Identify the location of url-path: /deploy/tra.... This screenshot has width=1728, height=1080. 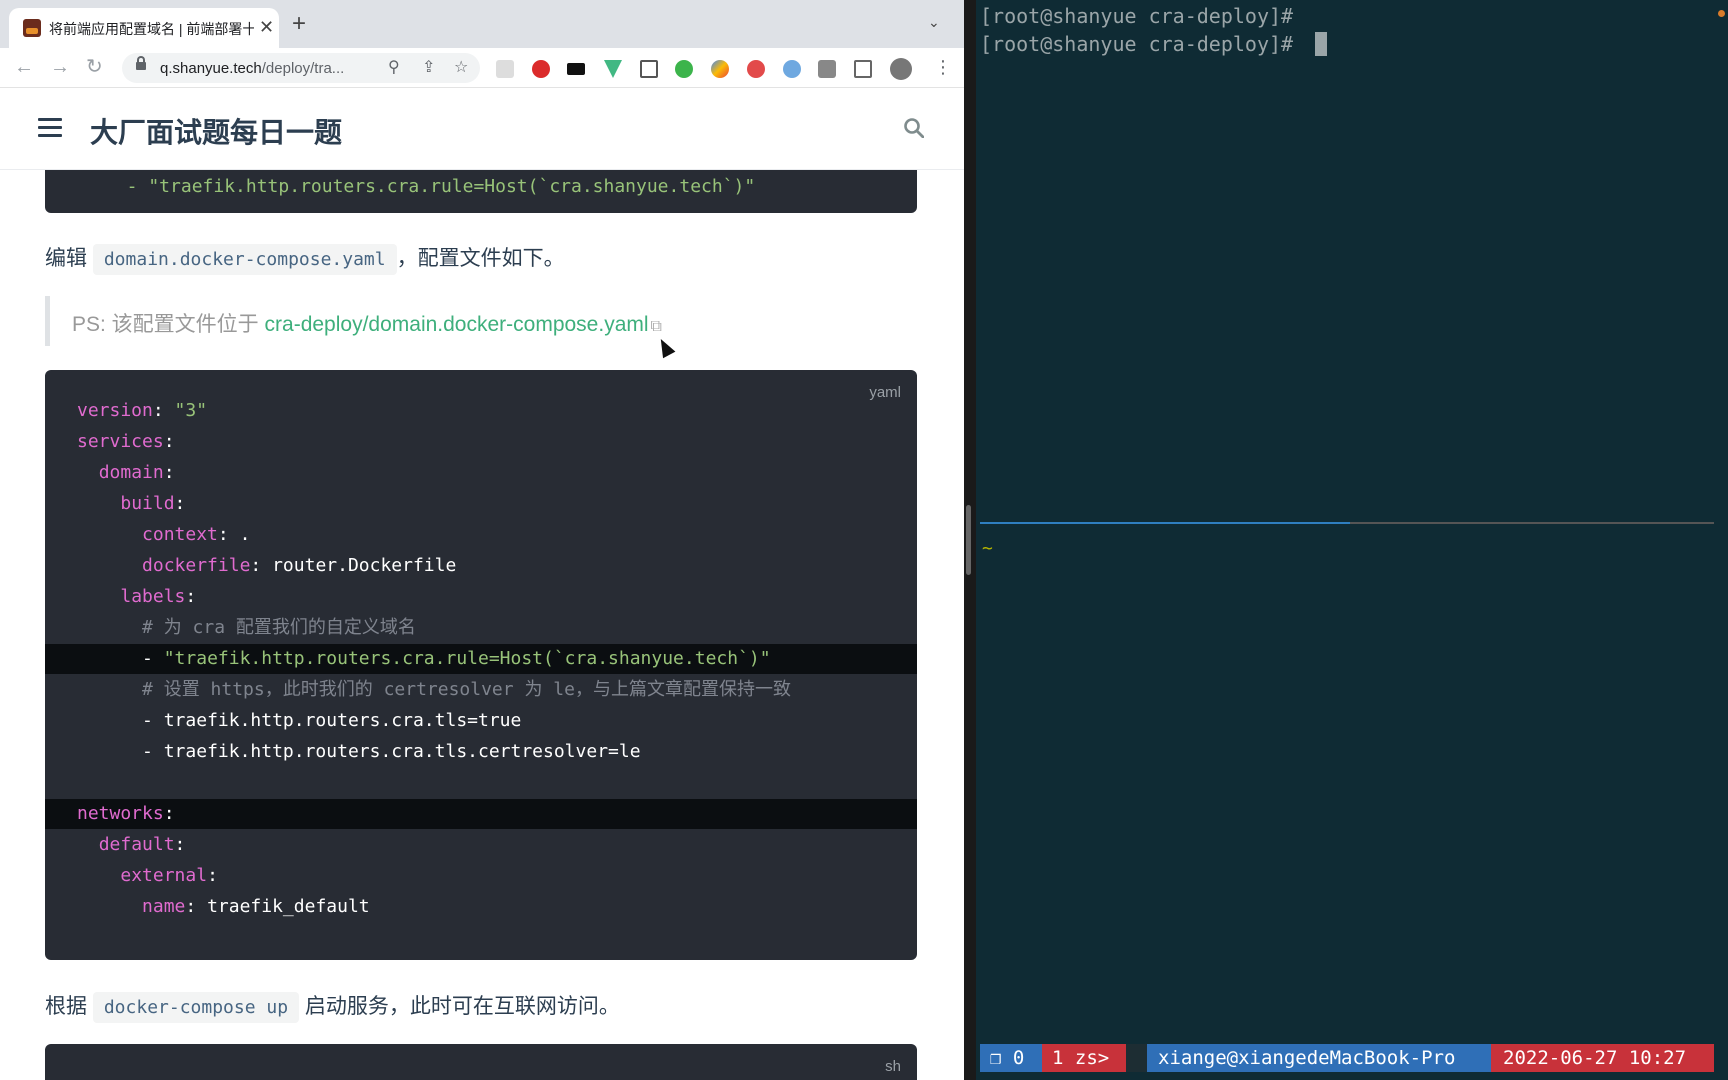
(303, 68).